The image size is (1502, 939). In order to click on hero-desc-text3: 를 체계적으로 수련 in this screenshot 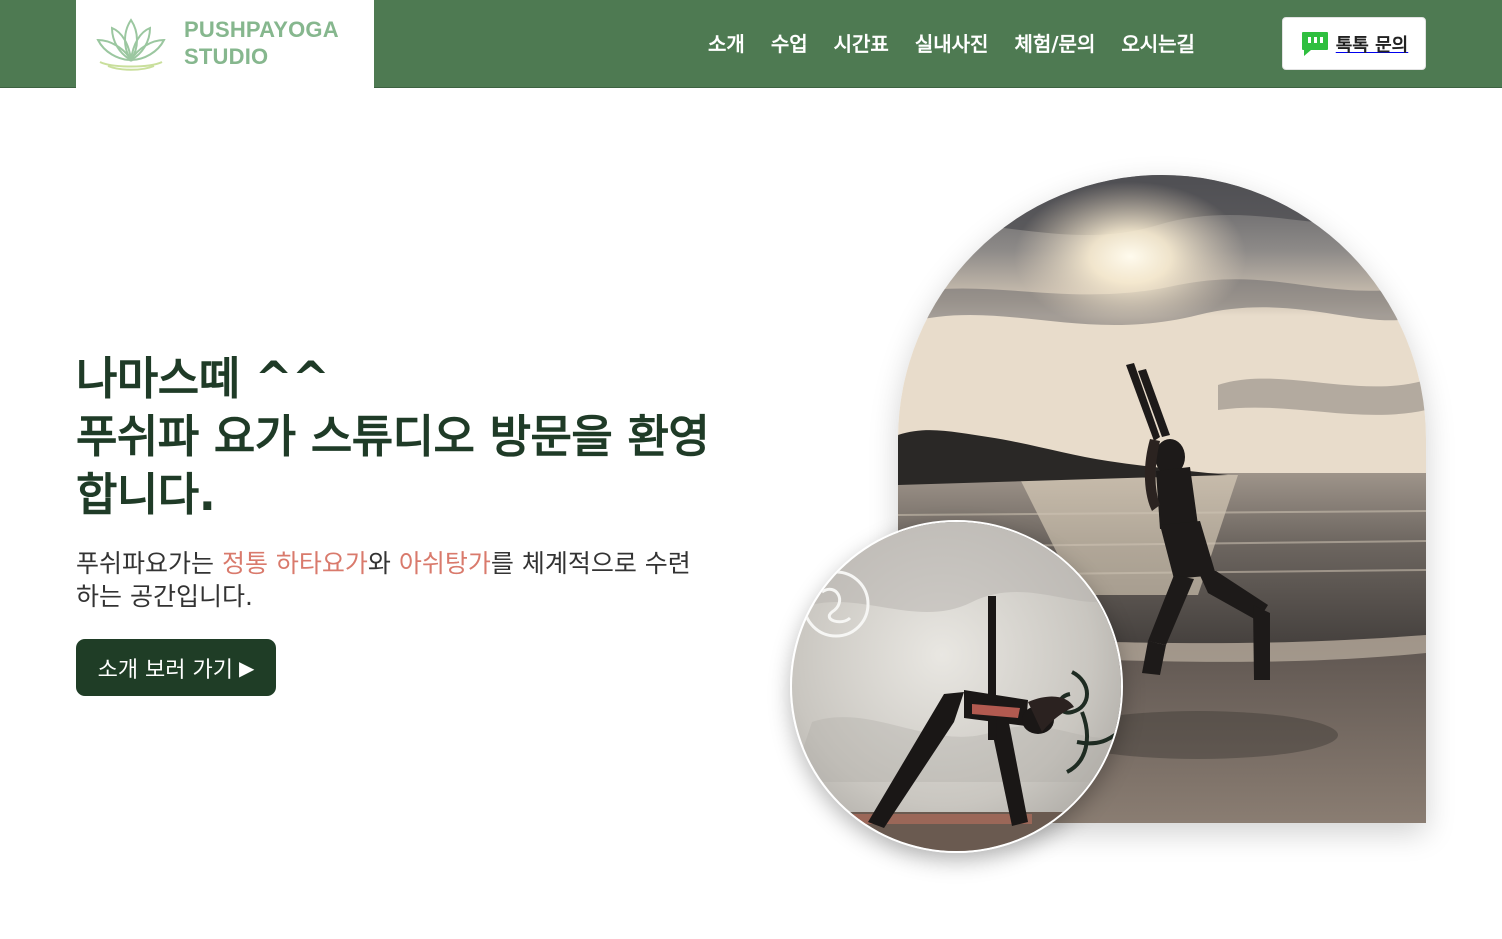, I will do `click(590, 563)`.